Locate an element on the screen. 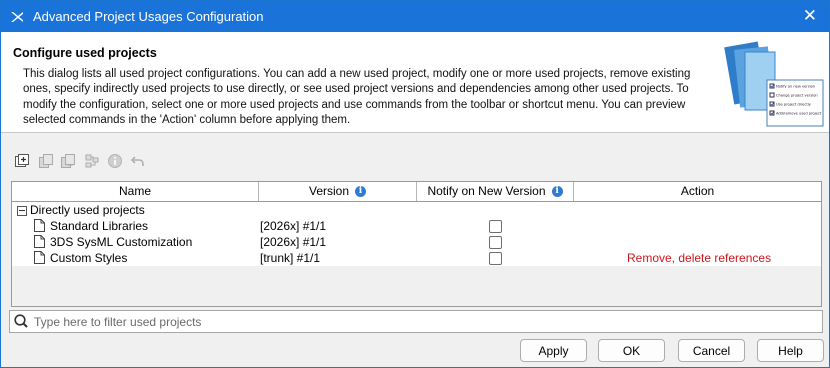 This screenshot has width=830, height=368. header-title: Configure used projects is located at coordinates (85, 53).